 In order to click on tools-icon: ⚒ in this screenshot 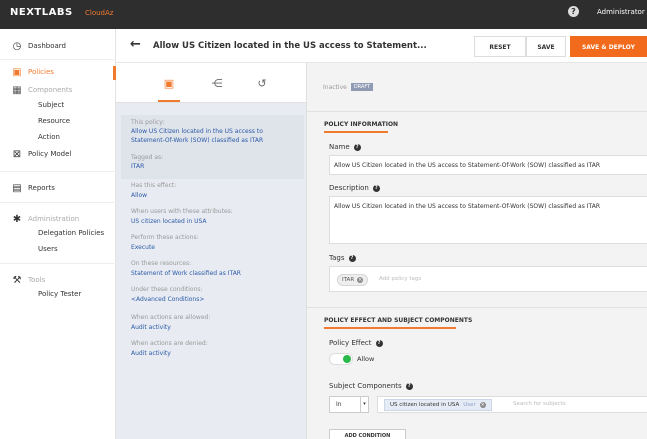, I will do `click(17, 280)`.